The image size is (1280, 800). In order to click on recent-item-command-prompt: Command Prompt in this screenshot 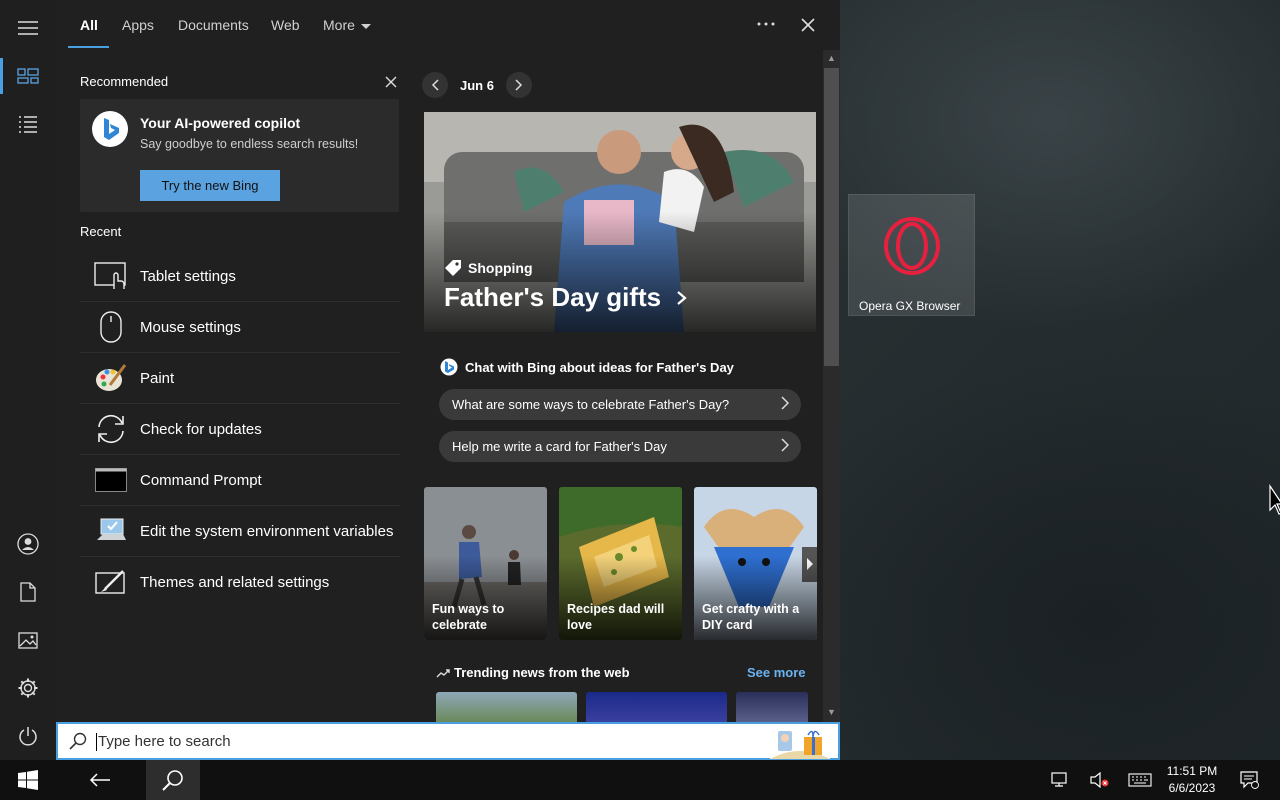, I will do `click(240, 480)`.